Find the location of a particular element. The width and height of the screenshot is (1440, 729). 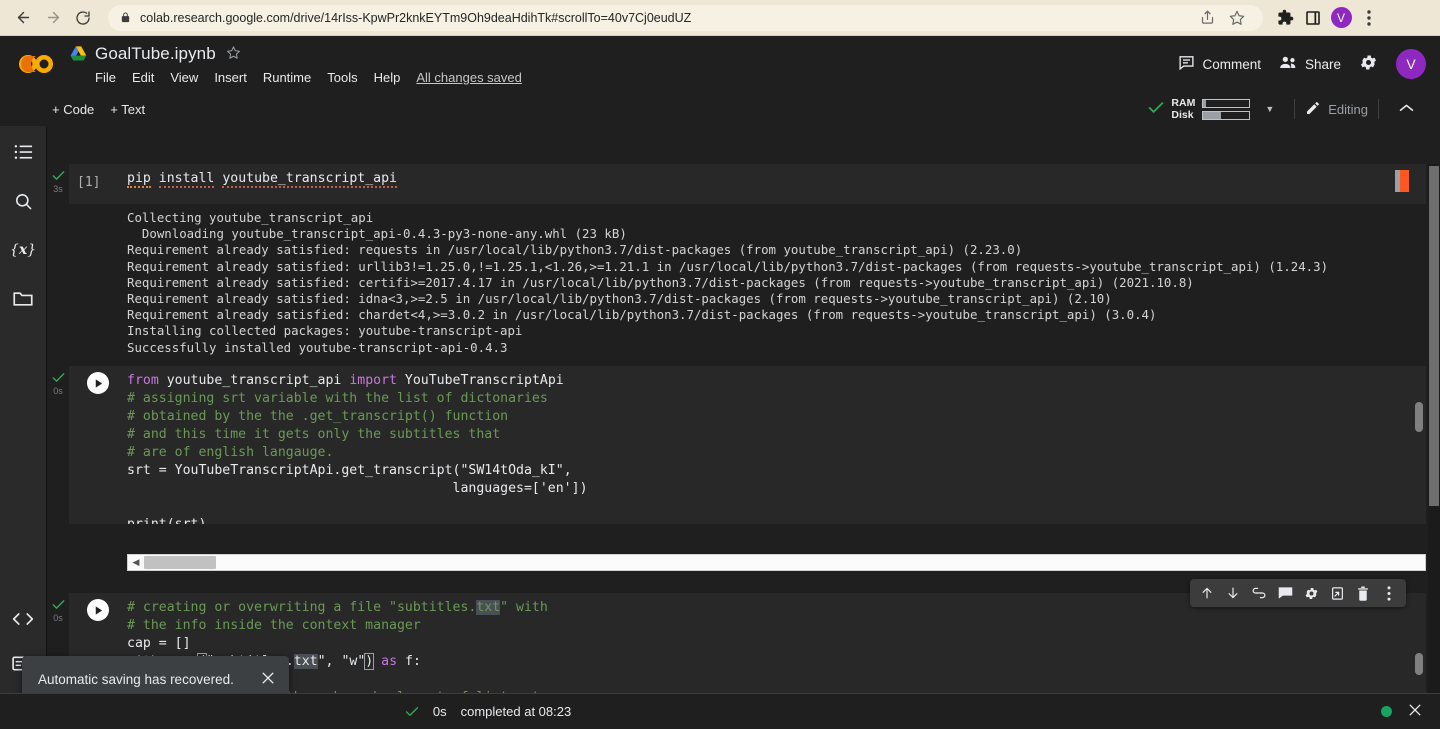

status-completed-text: completed at 08:23 is located at coordinates (516, 711).